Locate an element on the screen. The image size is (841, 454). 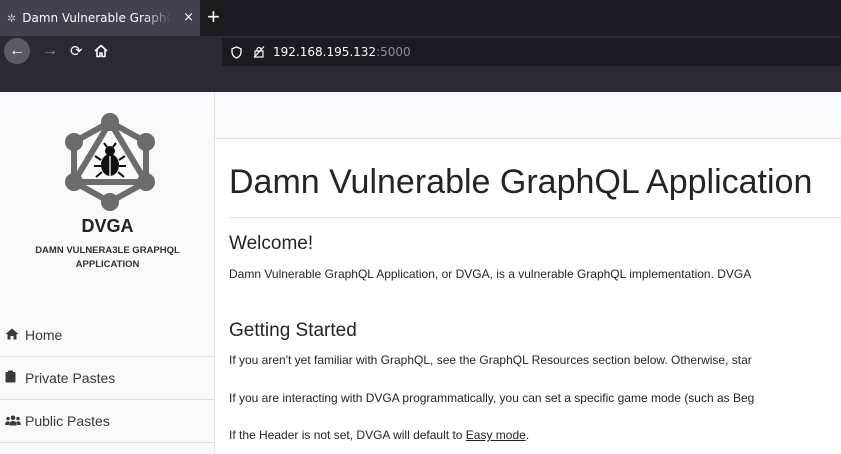
browser-toolbar: ← → ⟳ 192.168.195.132:5000 is located at coordinates (420, 64).